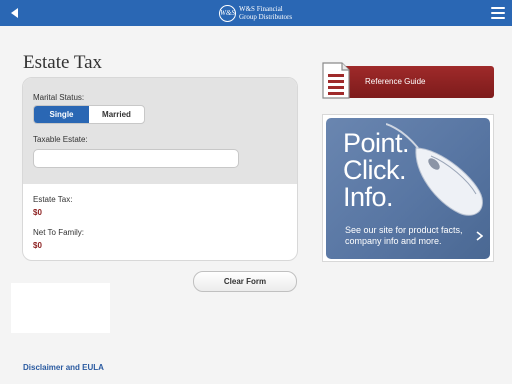  What do you see at coordinates (376, 143) in the screenshot?
I see `promo-line-1: Point.` at bounding box center [376, 143].